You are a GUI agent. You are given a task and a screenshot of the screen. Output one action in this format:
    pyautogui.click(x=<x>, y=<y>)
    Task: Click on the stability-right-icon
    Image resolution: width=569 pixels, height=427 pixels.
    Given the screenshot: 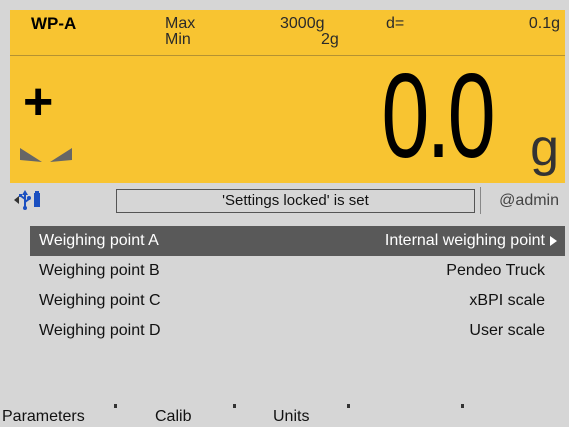 What is the action you would take?
    pyautogui.click(x=61, y=158)
    